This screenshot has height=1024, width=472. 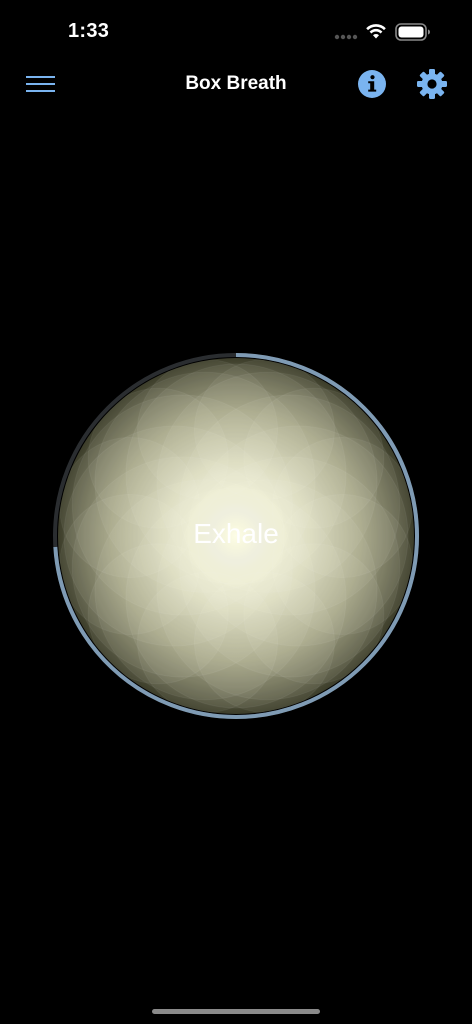 I want to click on nav-bar: Box Breath, so click(x=236, y=84).